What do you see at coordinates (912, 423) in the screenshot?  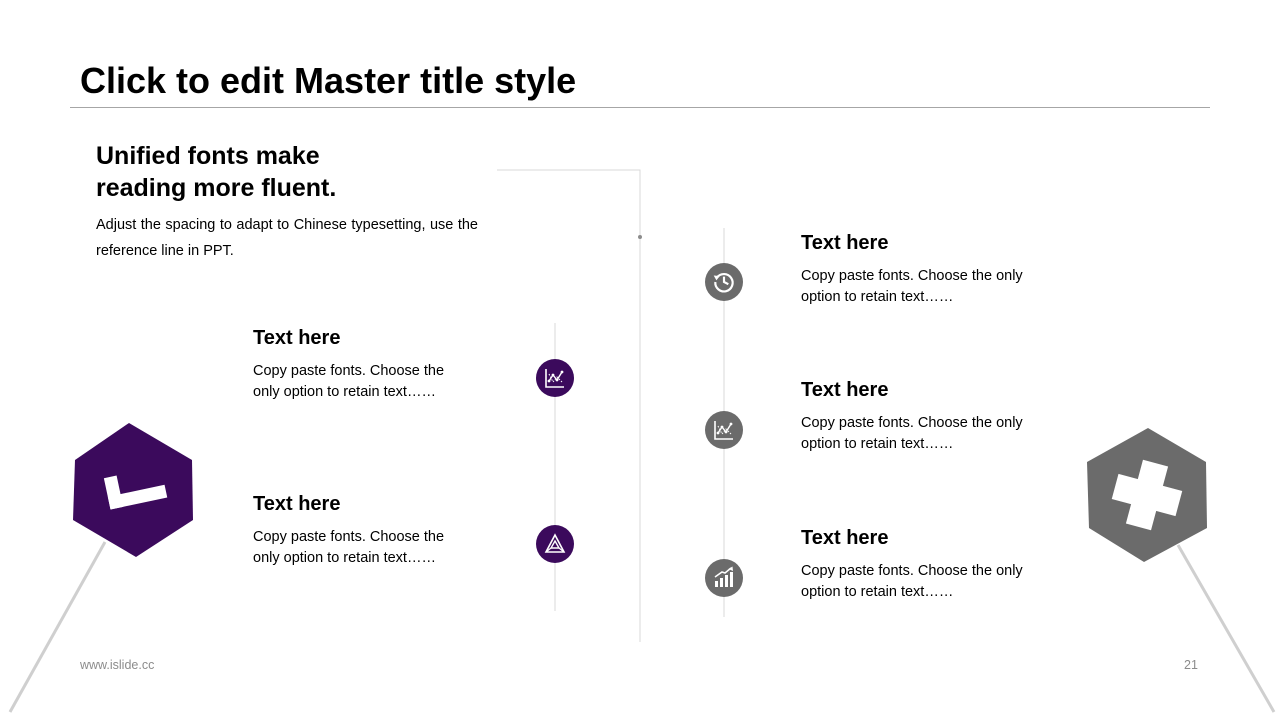 I see `right-item-2-body-line-1: Copy paste fonts. Choose the only` at bounding box center [912, 423].